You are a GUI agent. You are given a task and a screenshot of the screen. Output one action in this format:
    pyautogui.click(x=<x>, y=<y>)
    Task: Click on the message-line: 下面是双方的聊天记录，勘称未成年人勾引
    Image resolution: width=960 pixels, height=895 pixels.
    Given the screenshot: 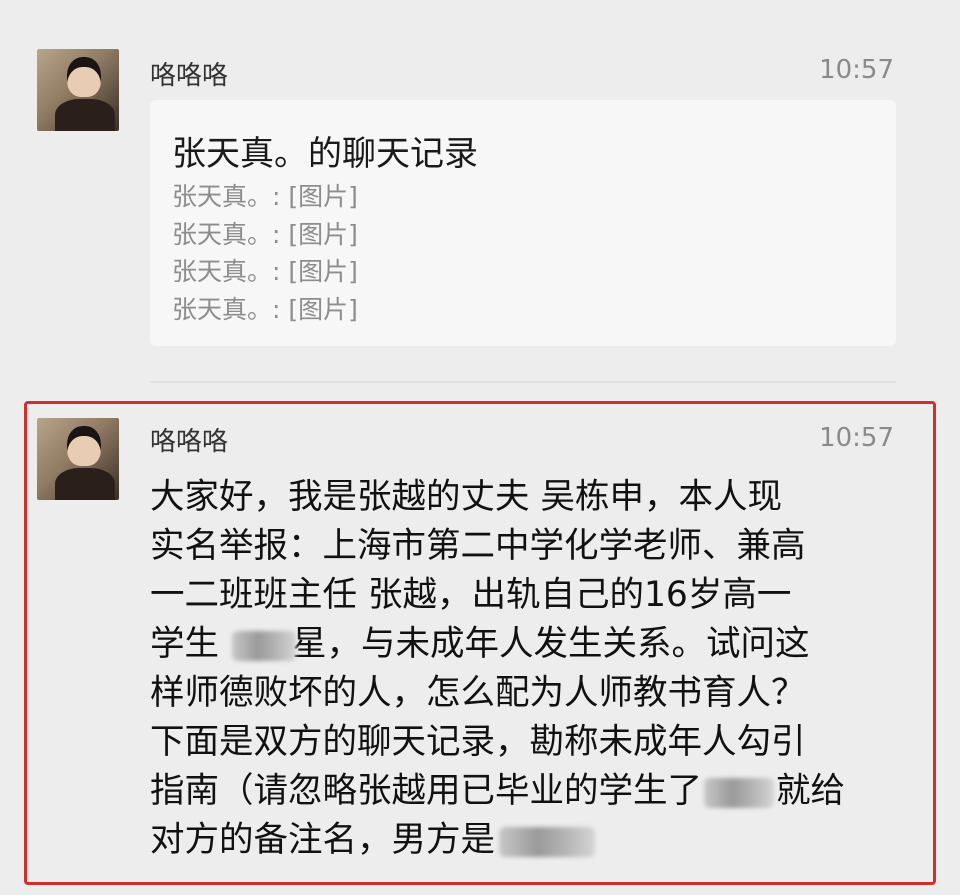 What is the action you would take?
    pyautogui.click(x=478, y=742)
    